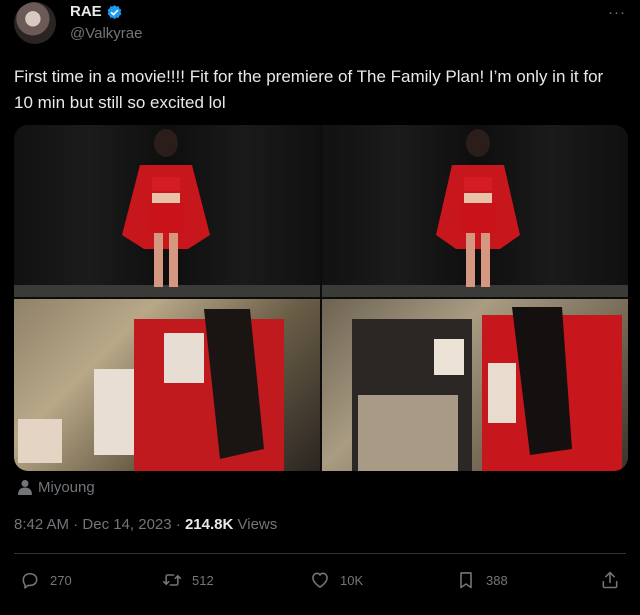  Describe the element at coordinates (497, 580) in the screenshot. I see `bookmark-count: 388` at that location.